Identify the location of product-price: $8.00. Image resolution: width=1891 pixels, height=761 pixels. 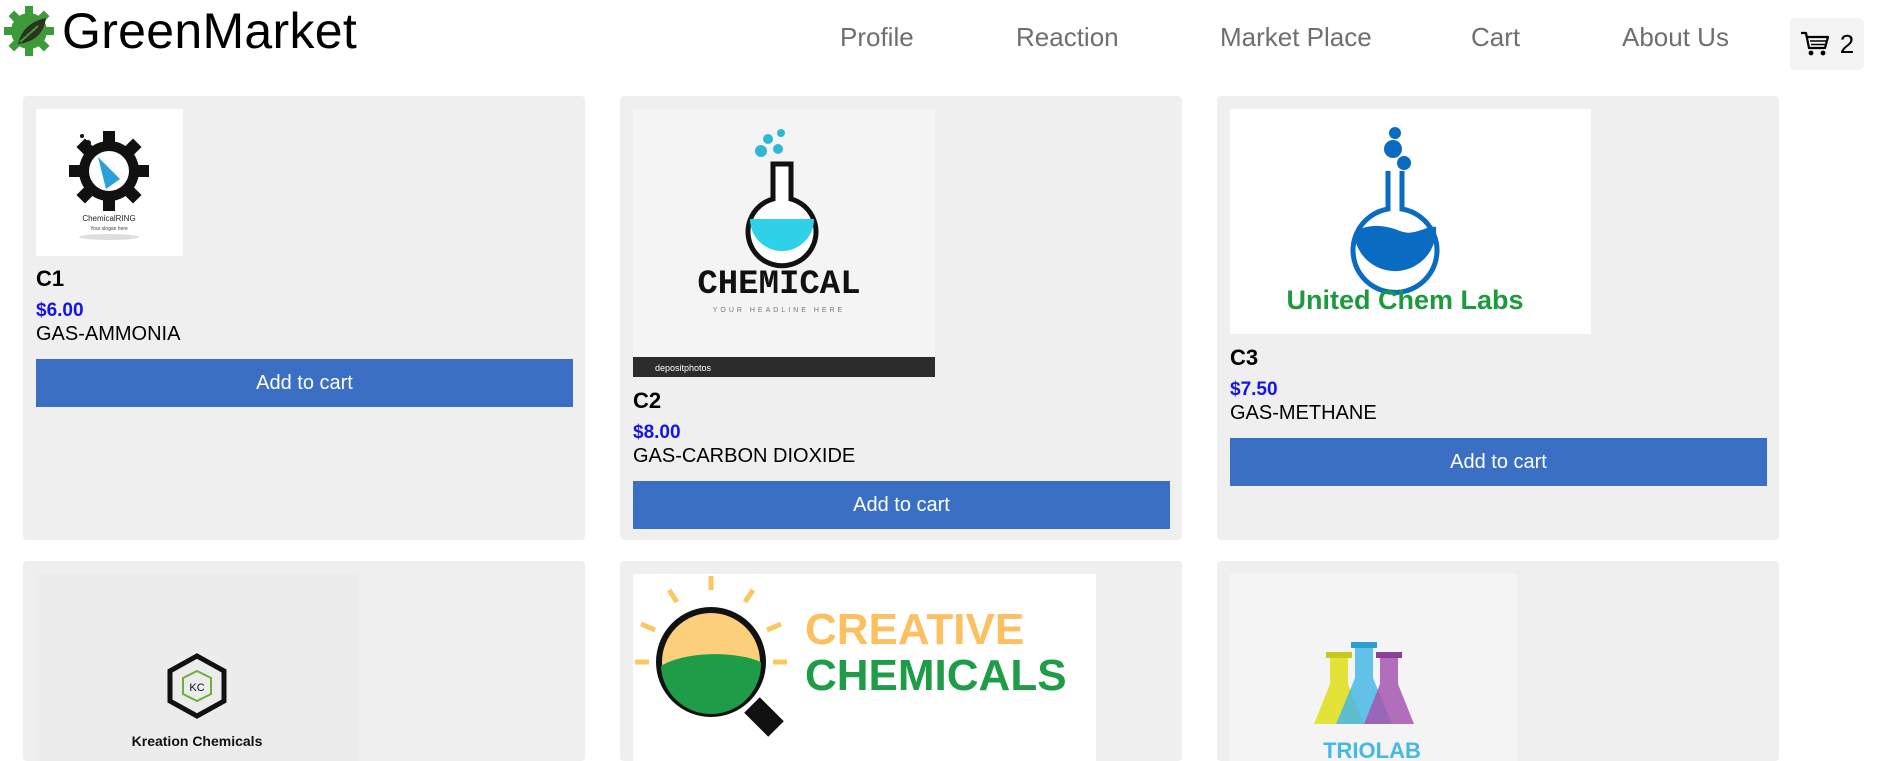
(657, 432).